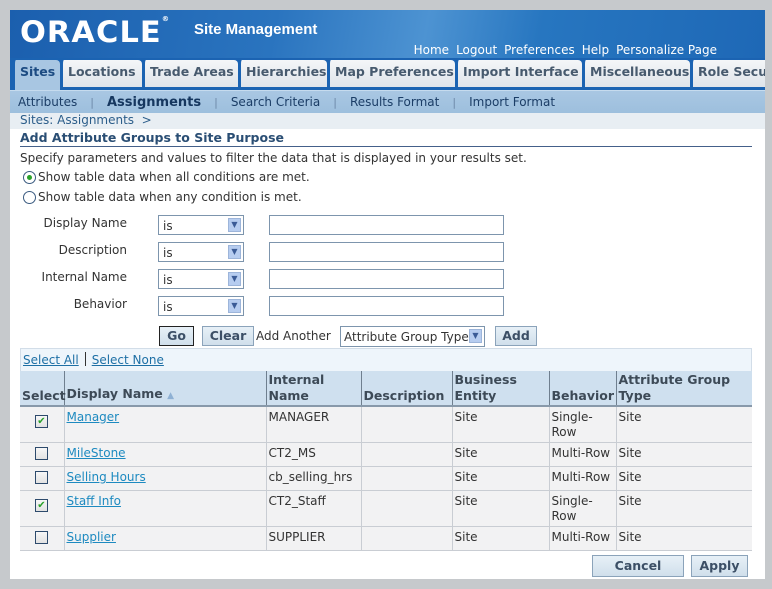 The image size is (772, 589). What do you see at coordinates (154, 102) in the screenshot?
I see `subtab-assignments: Assignments` at bounding box center [154, 102].